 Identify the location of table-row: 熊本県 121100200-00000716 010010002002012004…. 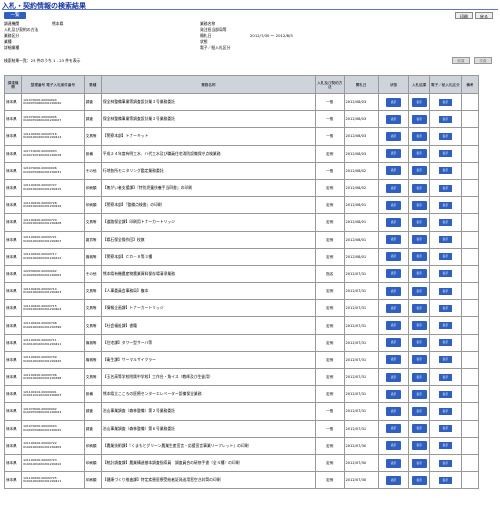
(241, 136).